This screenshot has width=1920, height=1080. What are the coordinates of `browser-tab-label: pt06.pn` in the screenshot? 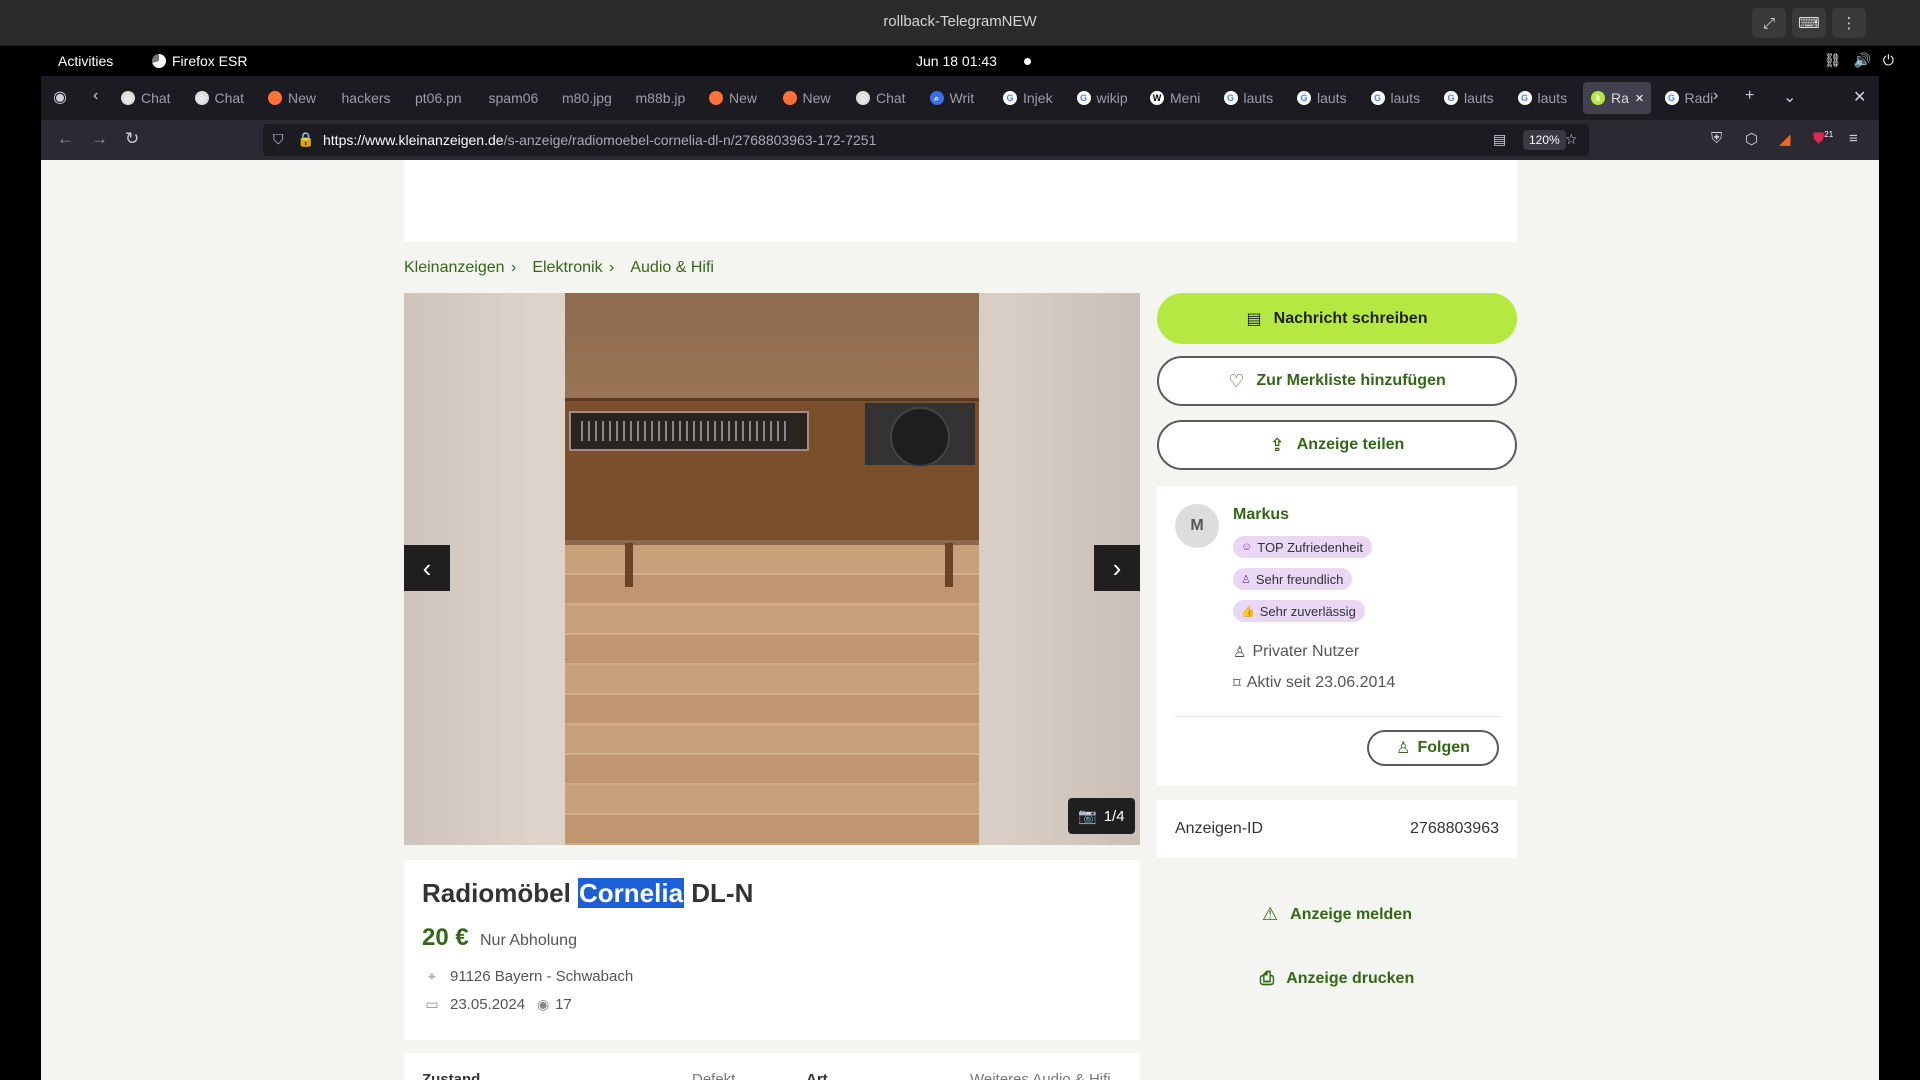 It's located at (438, 98).